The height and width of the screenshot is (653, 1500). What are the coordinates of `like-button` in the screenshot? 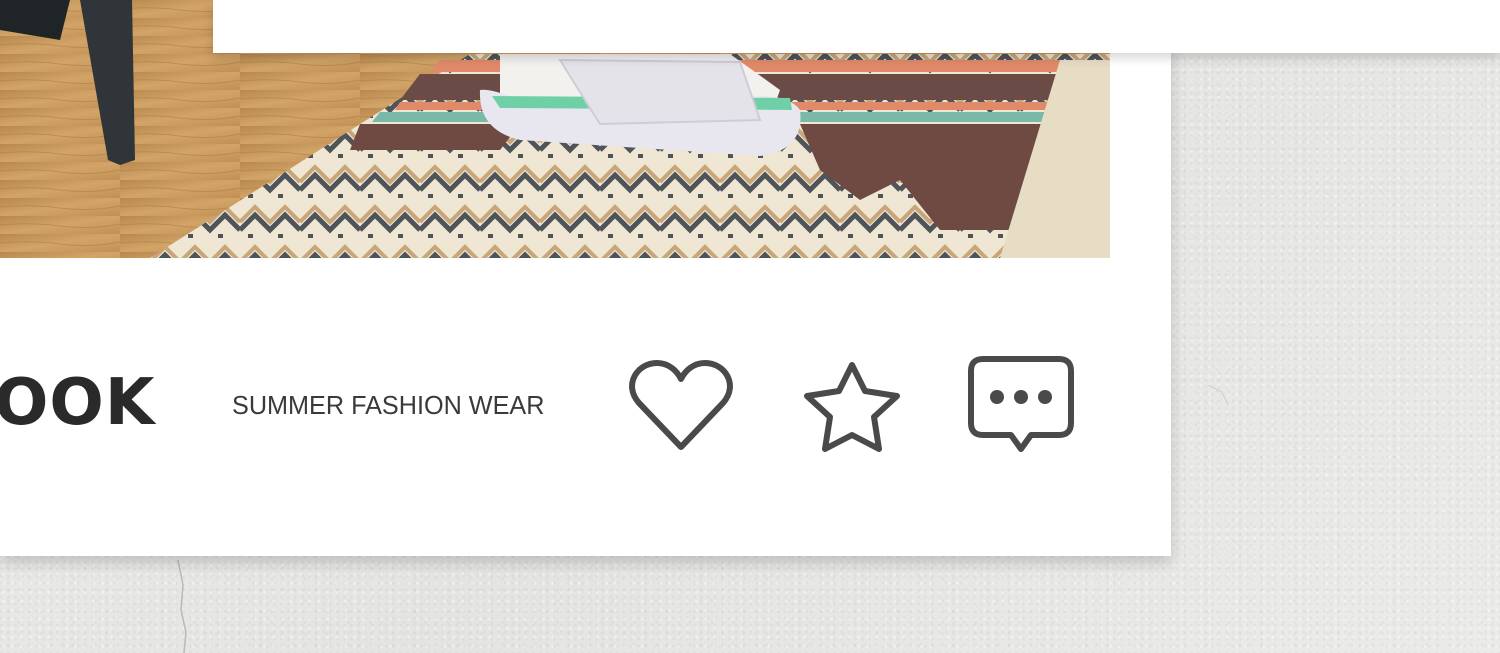 It's located at (681, 405).